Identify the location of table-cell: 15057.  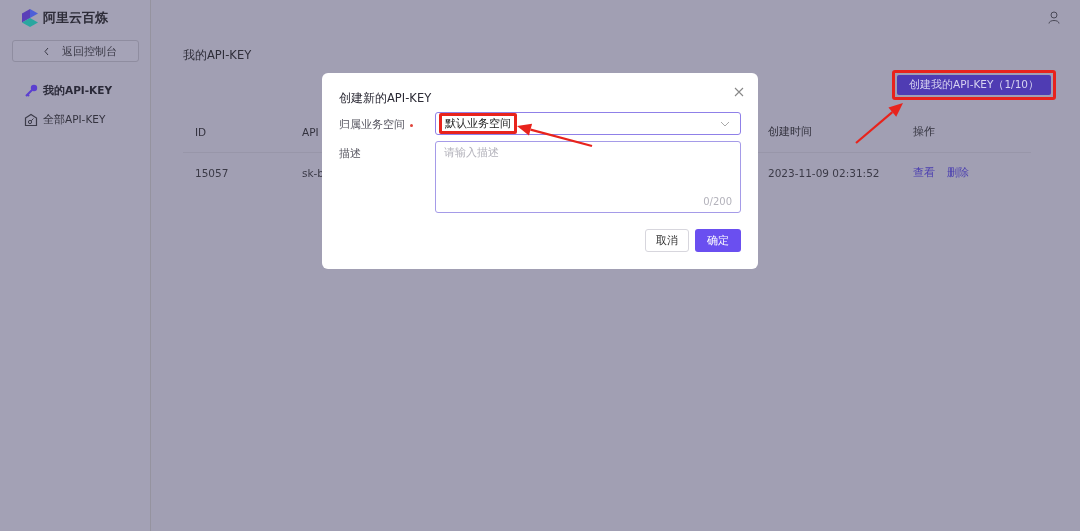
(212, 173).